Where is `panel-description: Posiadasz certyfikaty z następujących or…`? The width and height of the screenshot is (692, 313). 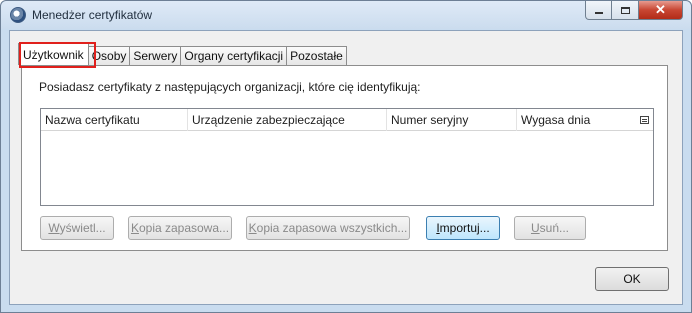 panel-description: Posiadasz certyfikaty z następujących or… is located at coordinates (230, 87).